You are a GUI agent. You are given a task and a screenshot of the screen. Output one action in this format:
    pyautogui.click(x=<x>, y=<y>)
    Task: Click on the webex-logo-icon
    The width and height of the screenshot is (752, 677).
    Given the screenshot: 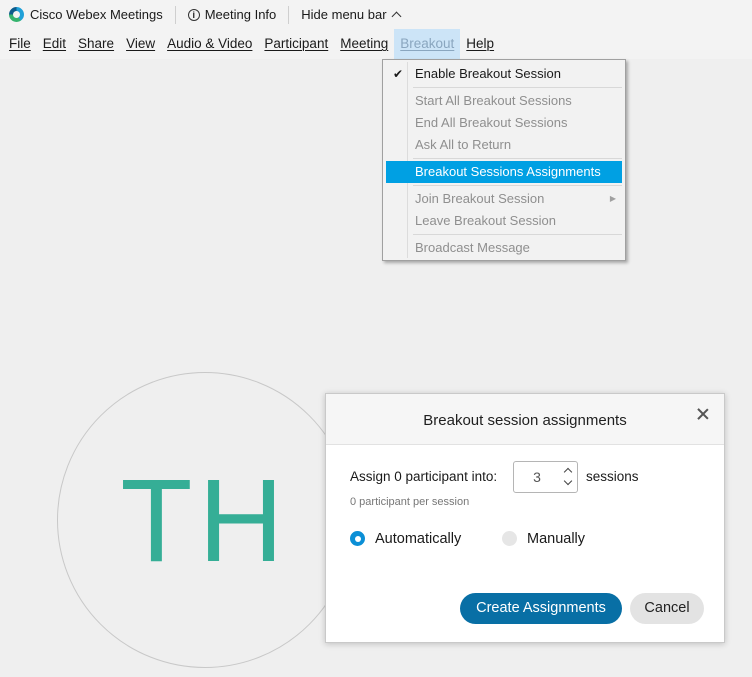 What is the action you would take?
    pyautogui.click(x=16, y=14)
    